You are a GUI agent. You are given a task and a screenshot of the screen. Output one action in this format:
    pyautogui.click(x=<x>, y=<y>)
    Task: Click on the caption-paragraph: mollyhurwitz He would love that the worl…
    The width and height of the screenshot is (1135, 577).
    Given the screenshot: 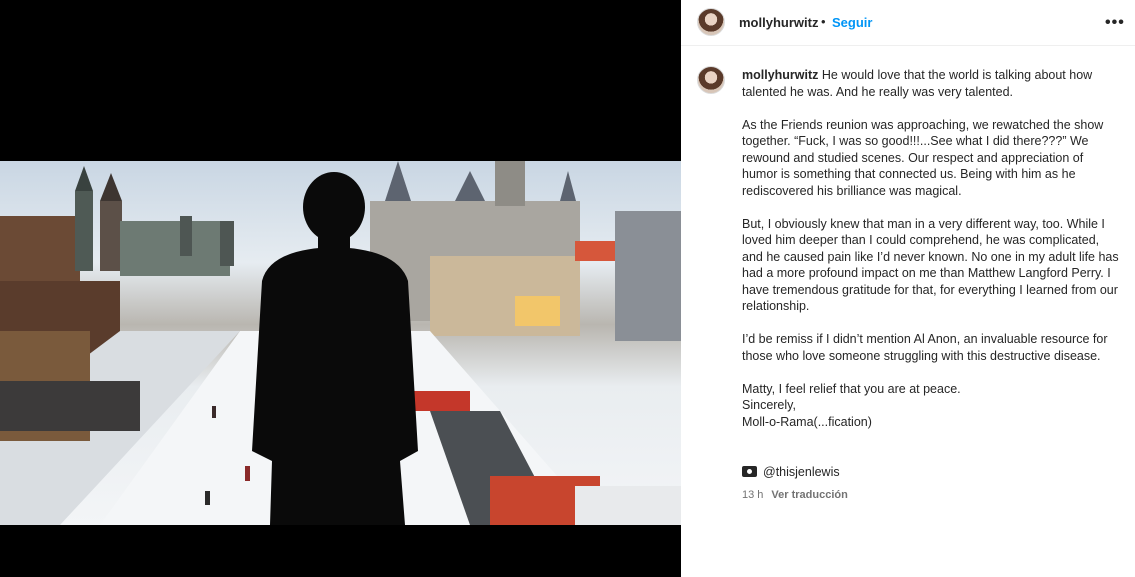 What is the action you would take?
    pyautogui.click(x=931, y=83)
    